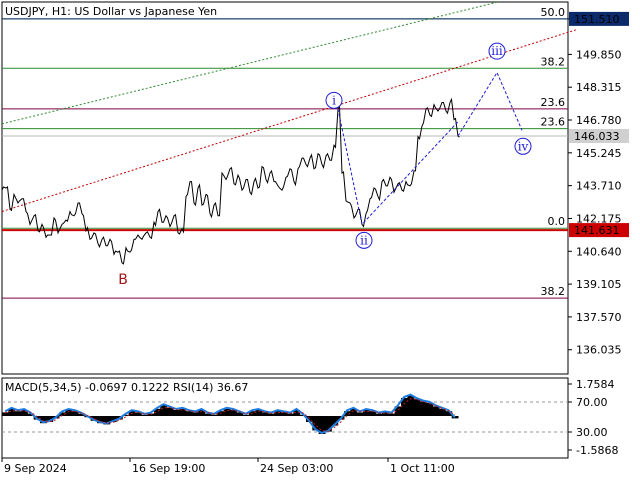  Describe the element at coordinates (597, 136) in the screenshot. I see `current-price-tag: 146.033` at that location.